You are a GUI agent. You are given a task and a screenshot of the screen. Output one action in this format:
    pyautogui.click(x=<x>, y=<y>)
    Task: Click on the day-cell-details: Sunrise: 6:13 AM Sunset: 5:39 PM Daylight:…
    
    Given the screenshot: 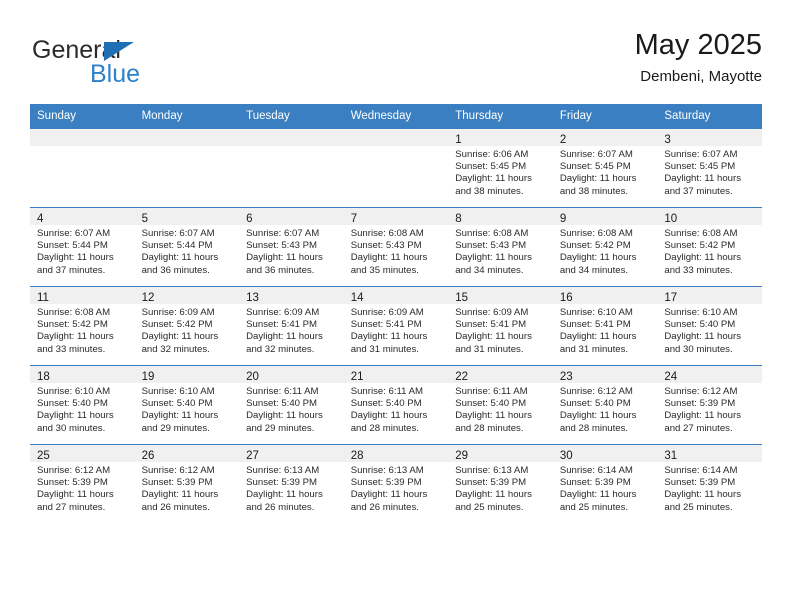 What is the action you would take?
    pyautogui.click(x=291, y=488)
    